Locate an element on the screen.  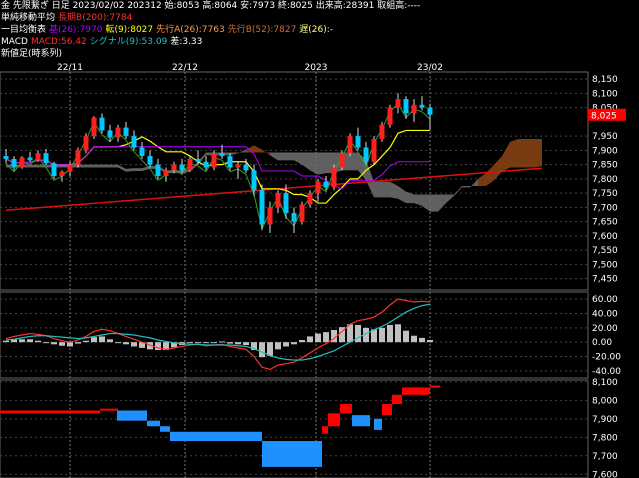
price-tag-text: 8,025 is located at coordinates (604, 117).